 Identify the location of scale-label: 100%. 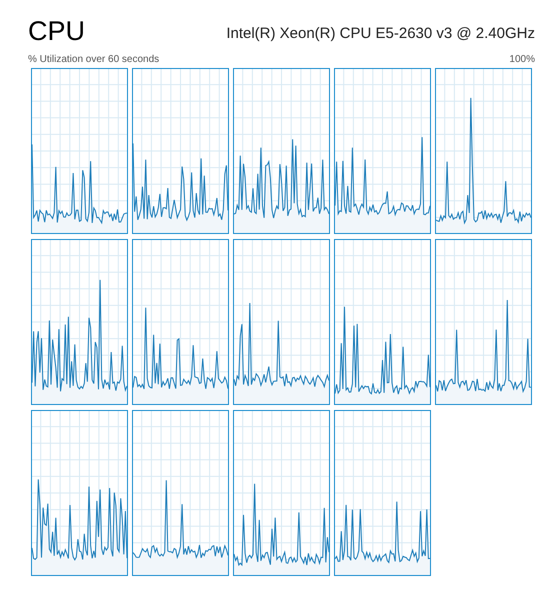
(522, 60).